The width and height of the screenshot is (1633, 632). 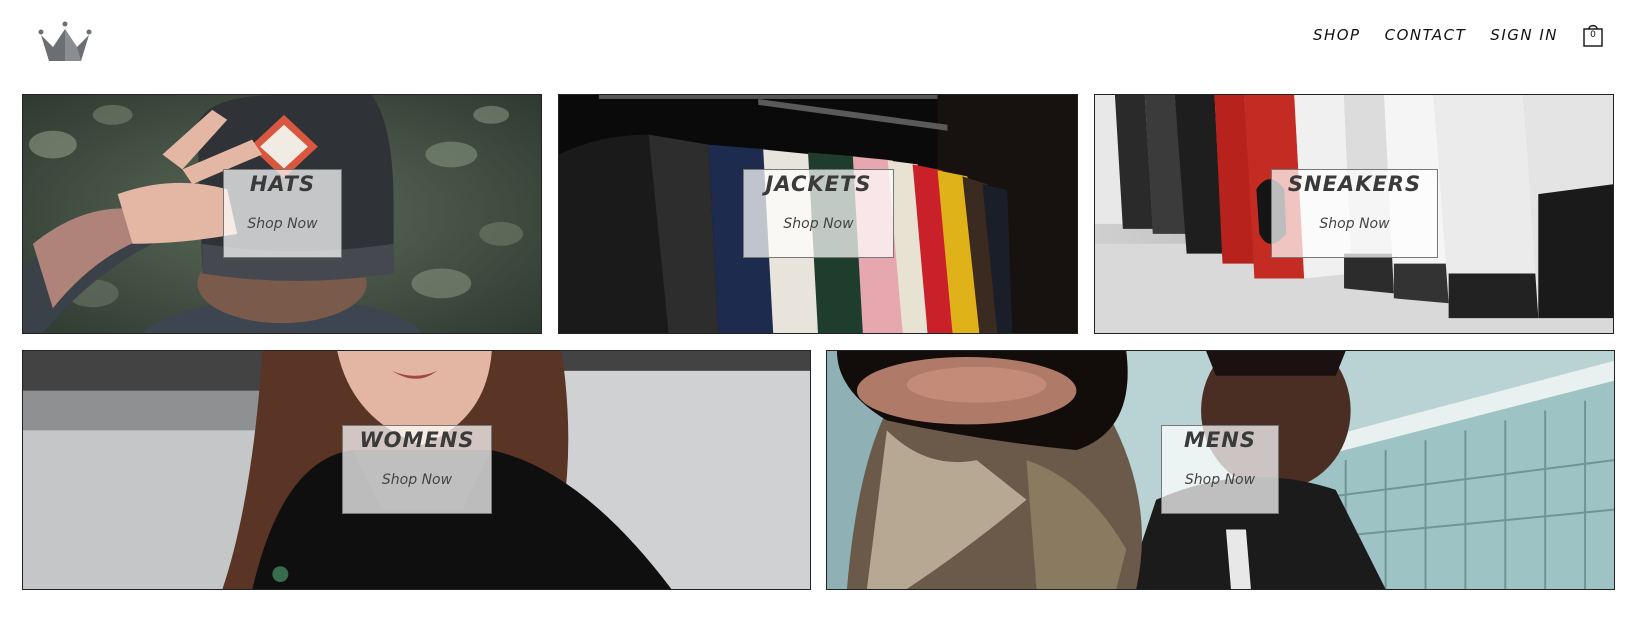 I want to click on nav-shop-link: SHOP, so click(x=1337, y=35).